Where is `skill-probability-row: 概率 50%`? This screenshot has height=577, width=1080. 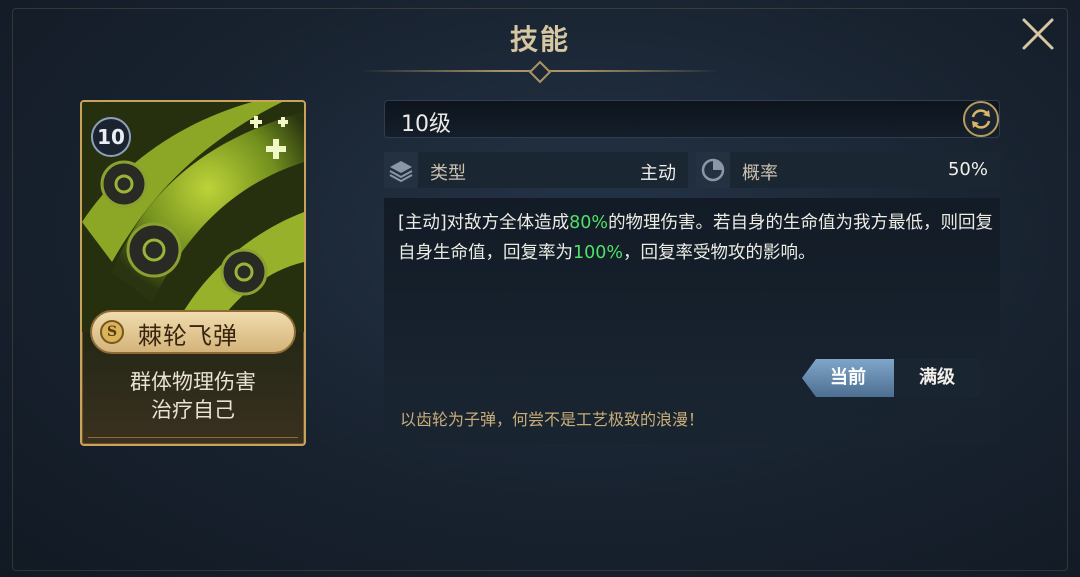
skill-probability-row: 概率 50% is located at coordinates (848, 170).